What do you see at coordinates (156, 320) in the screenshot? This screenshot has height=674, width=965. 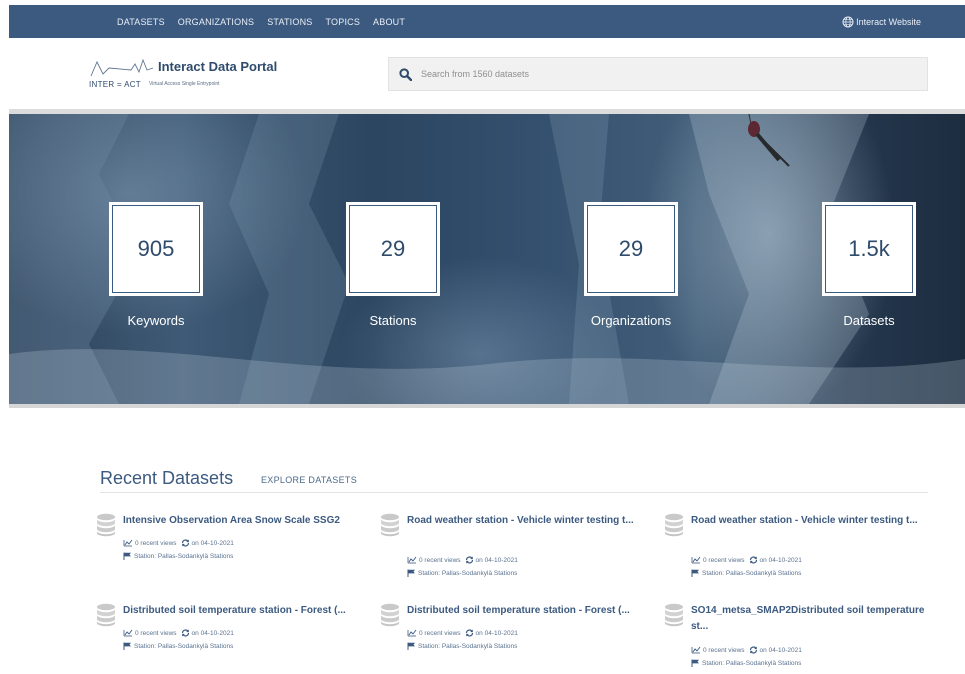 I see `stat-label: Keywords` at bounding box center [156, 320].